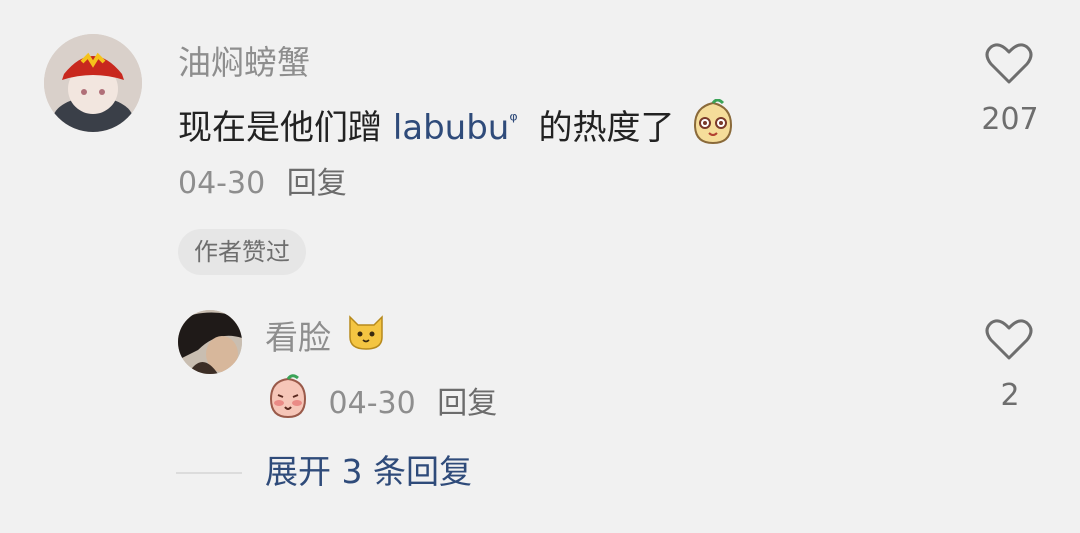 This screenshot has width=1080, height=533. I want to click on comment-text-before: 现在是他们蹭, so click(285, 128).